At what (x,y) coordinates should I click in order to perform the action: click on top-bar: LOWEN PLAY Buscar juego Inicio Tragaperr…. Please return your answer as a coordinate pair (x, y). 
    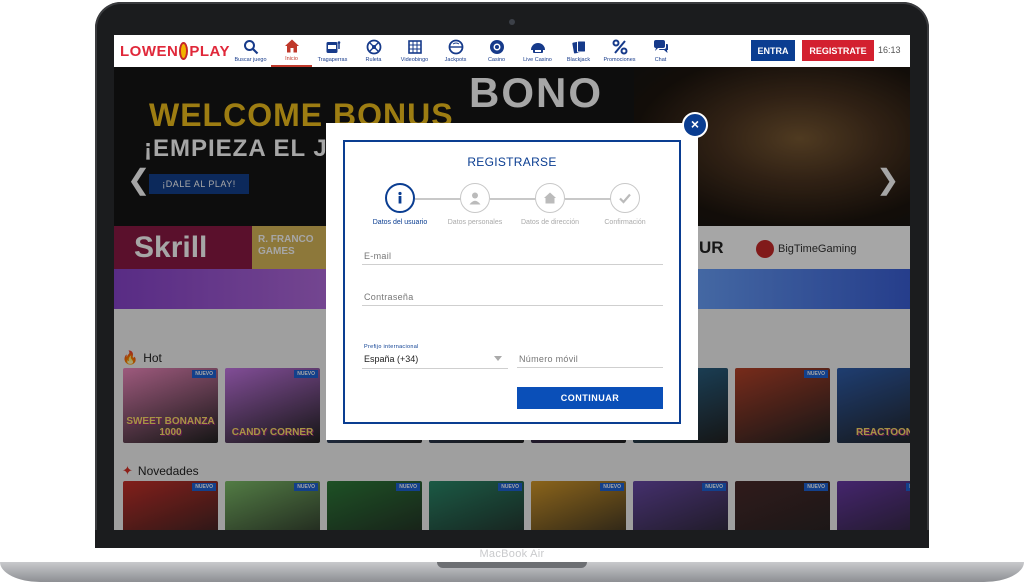
    Looking at the image, I should click on (512, 51).